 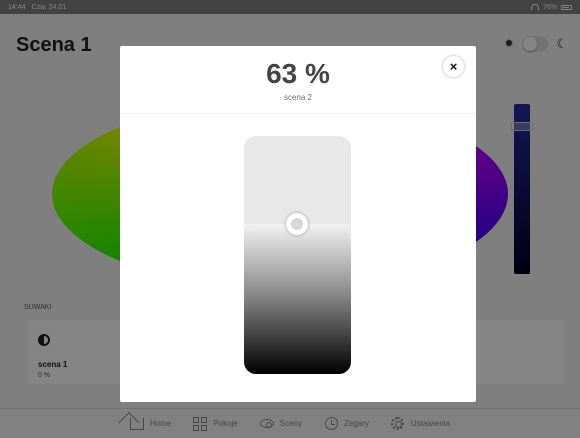 I want to click on dimmer-slider-handle, so click(x=297, y=224).